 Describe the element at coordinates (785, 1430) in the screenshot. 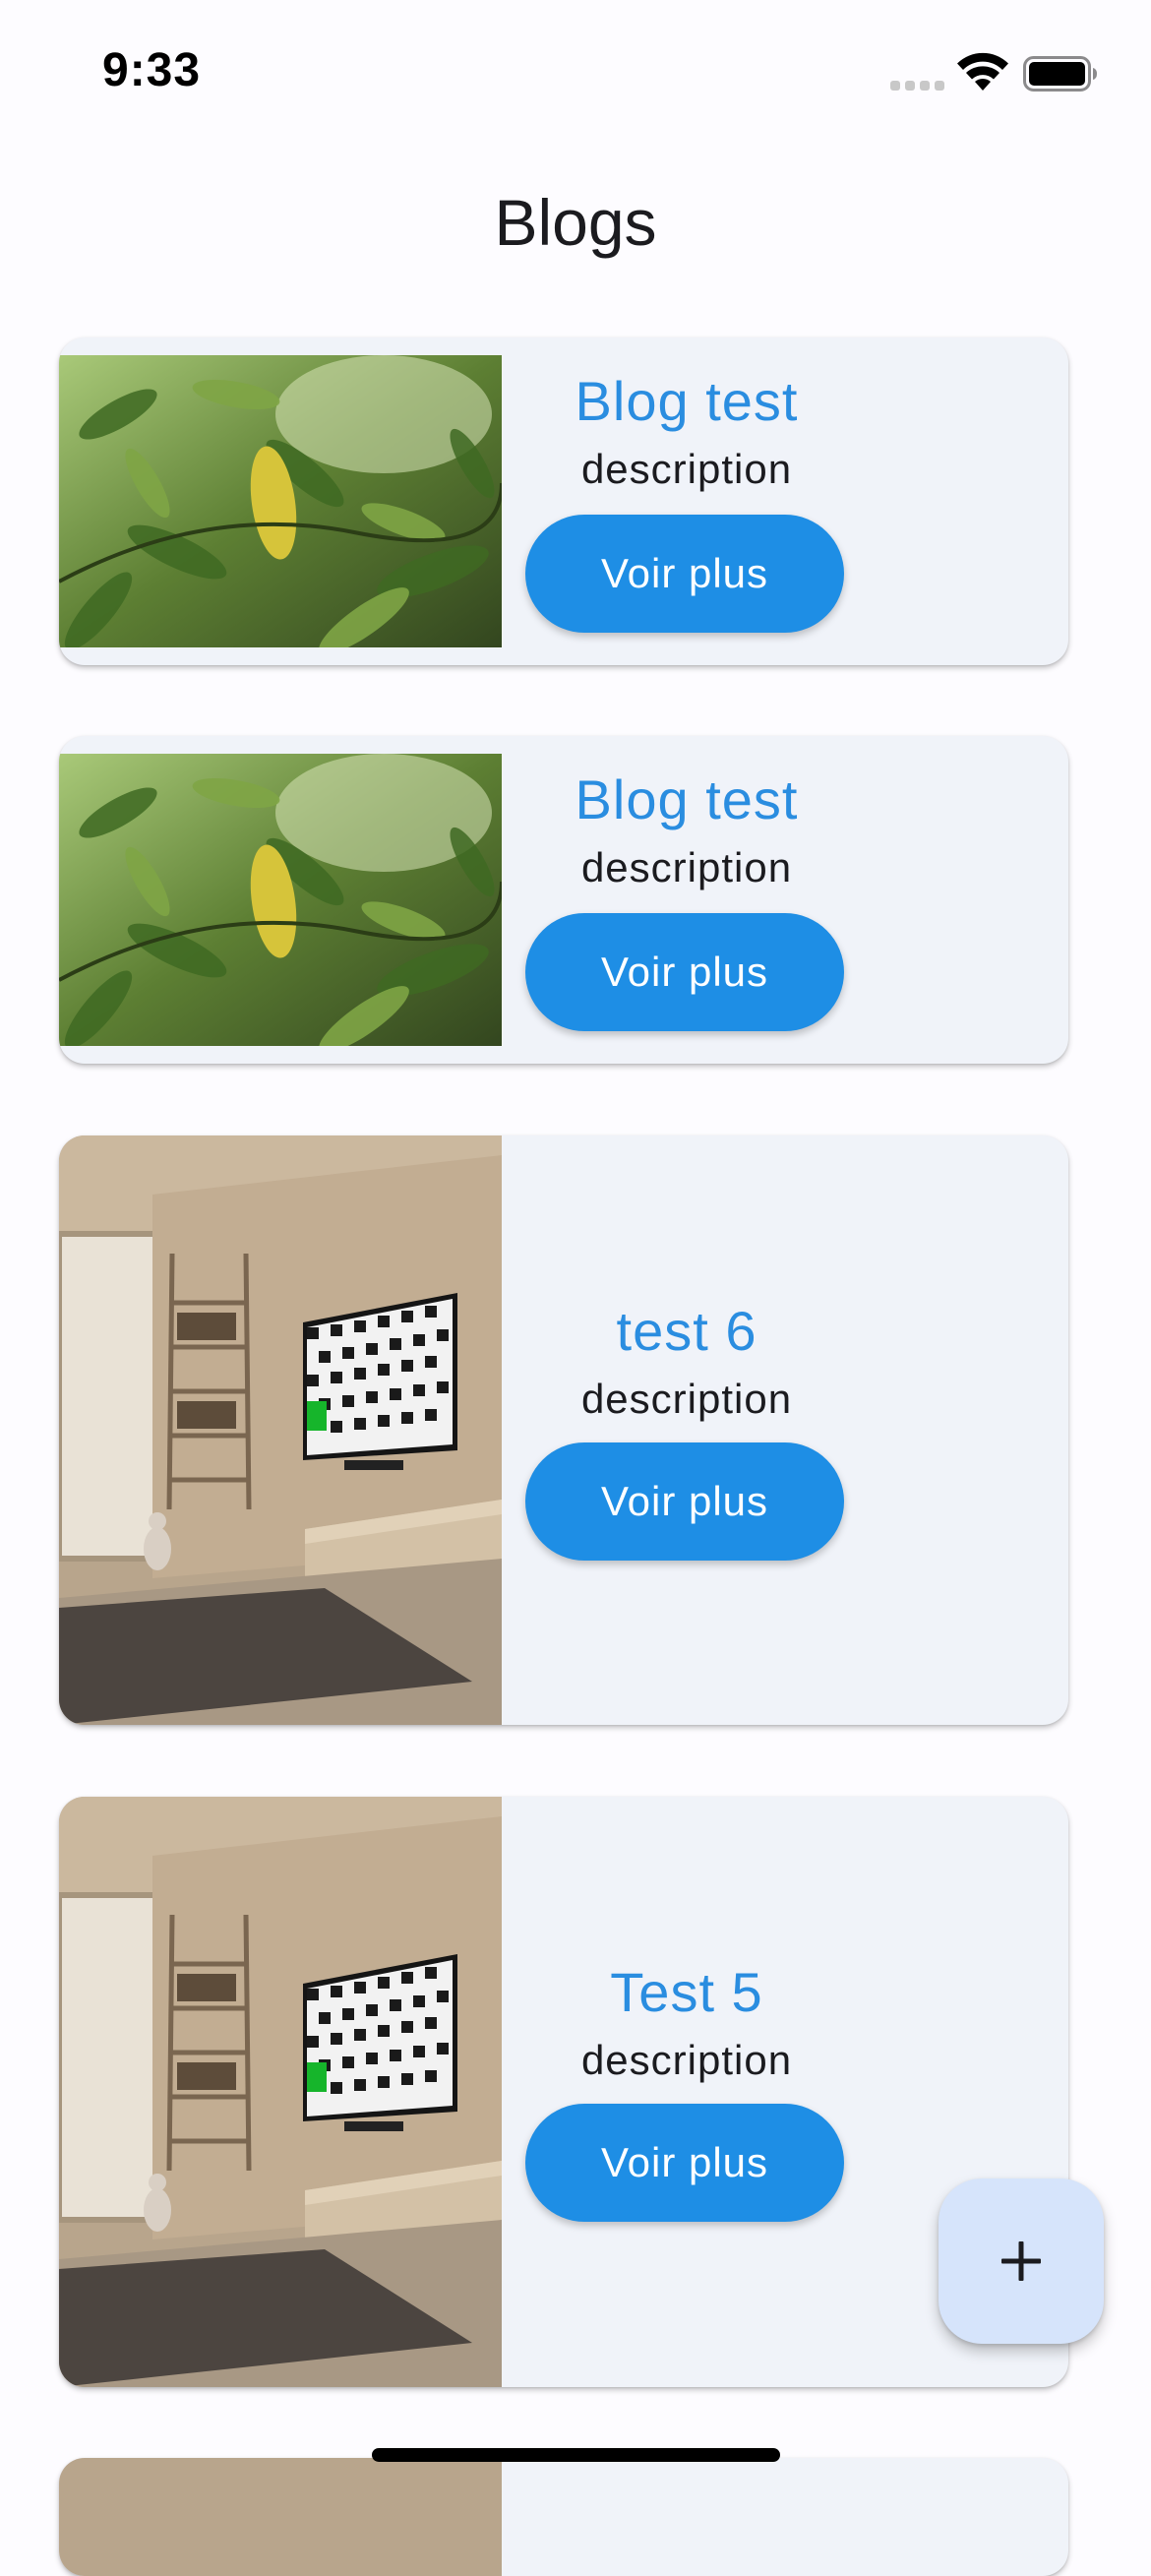

I see `blog-card-body: test 6 description Voir plus` at that location.